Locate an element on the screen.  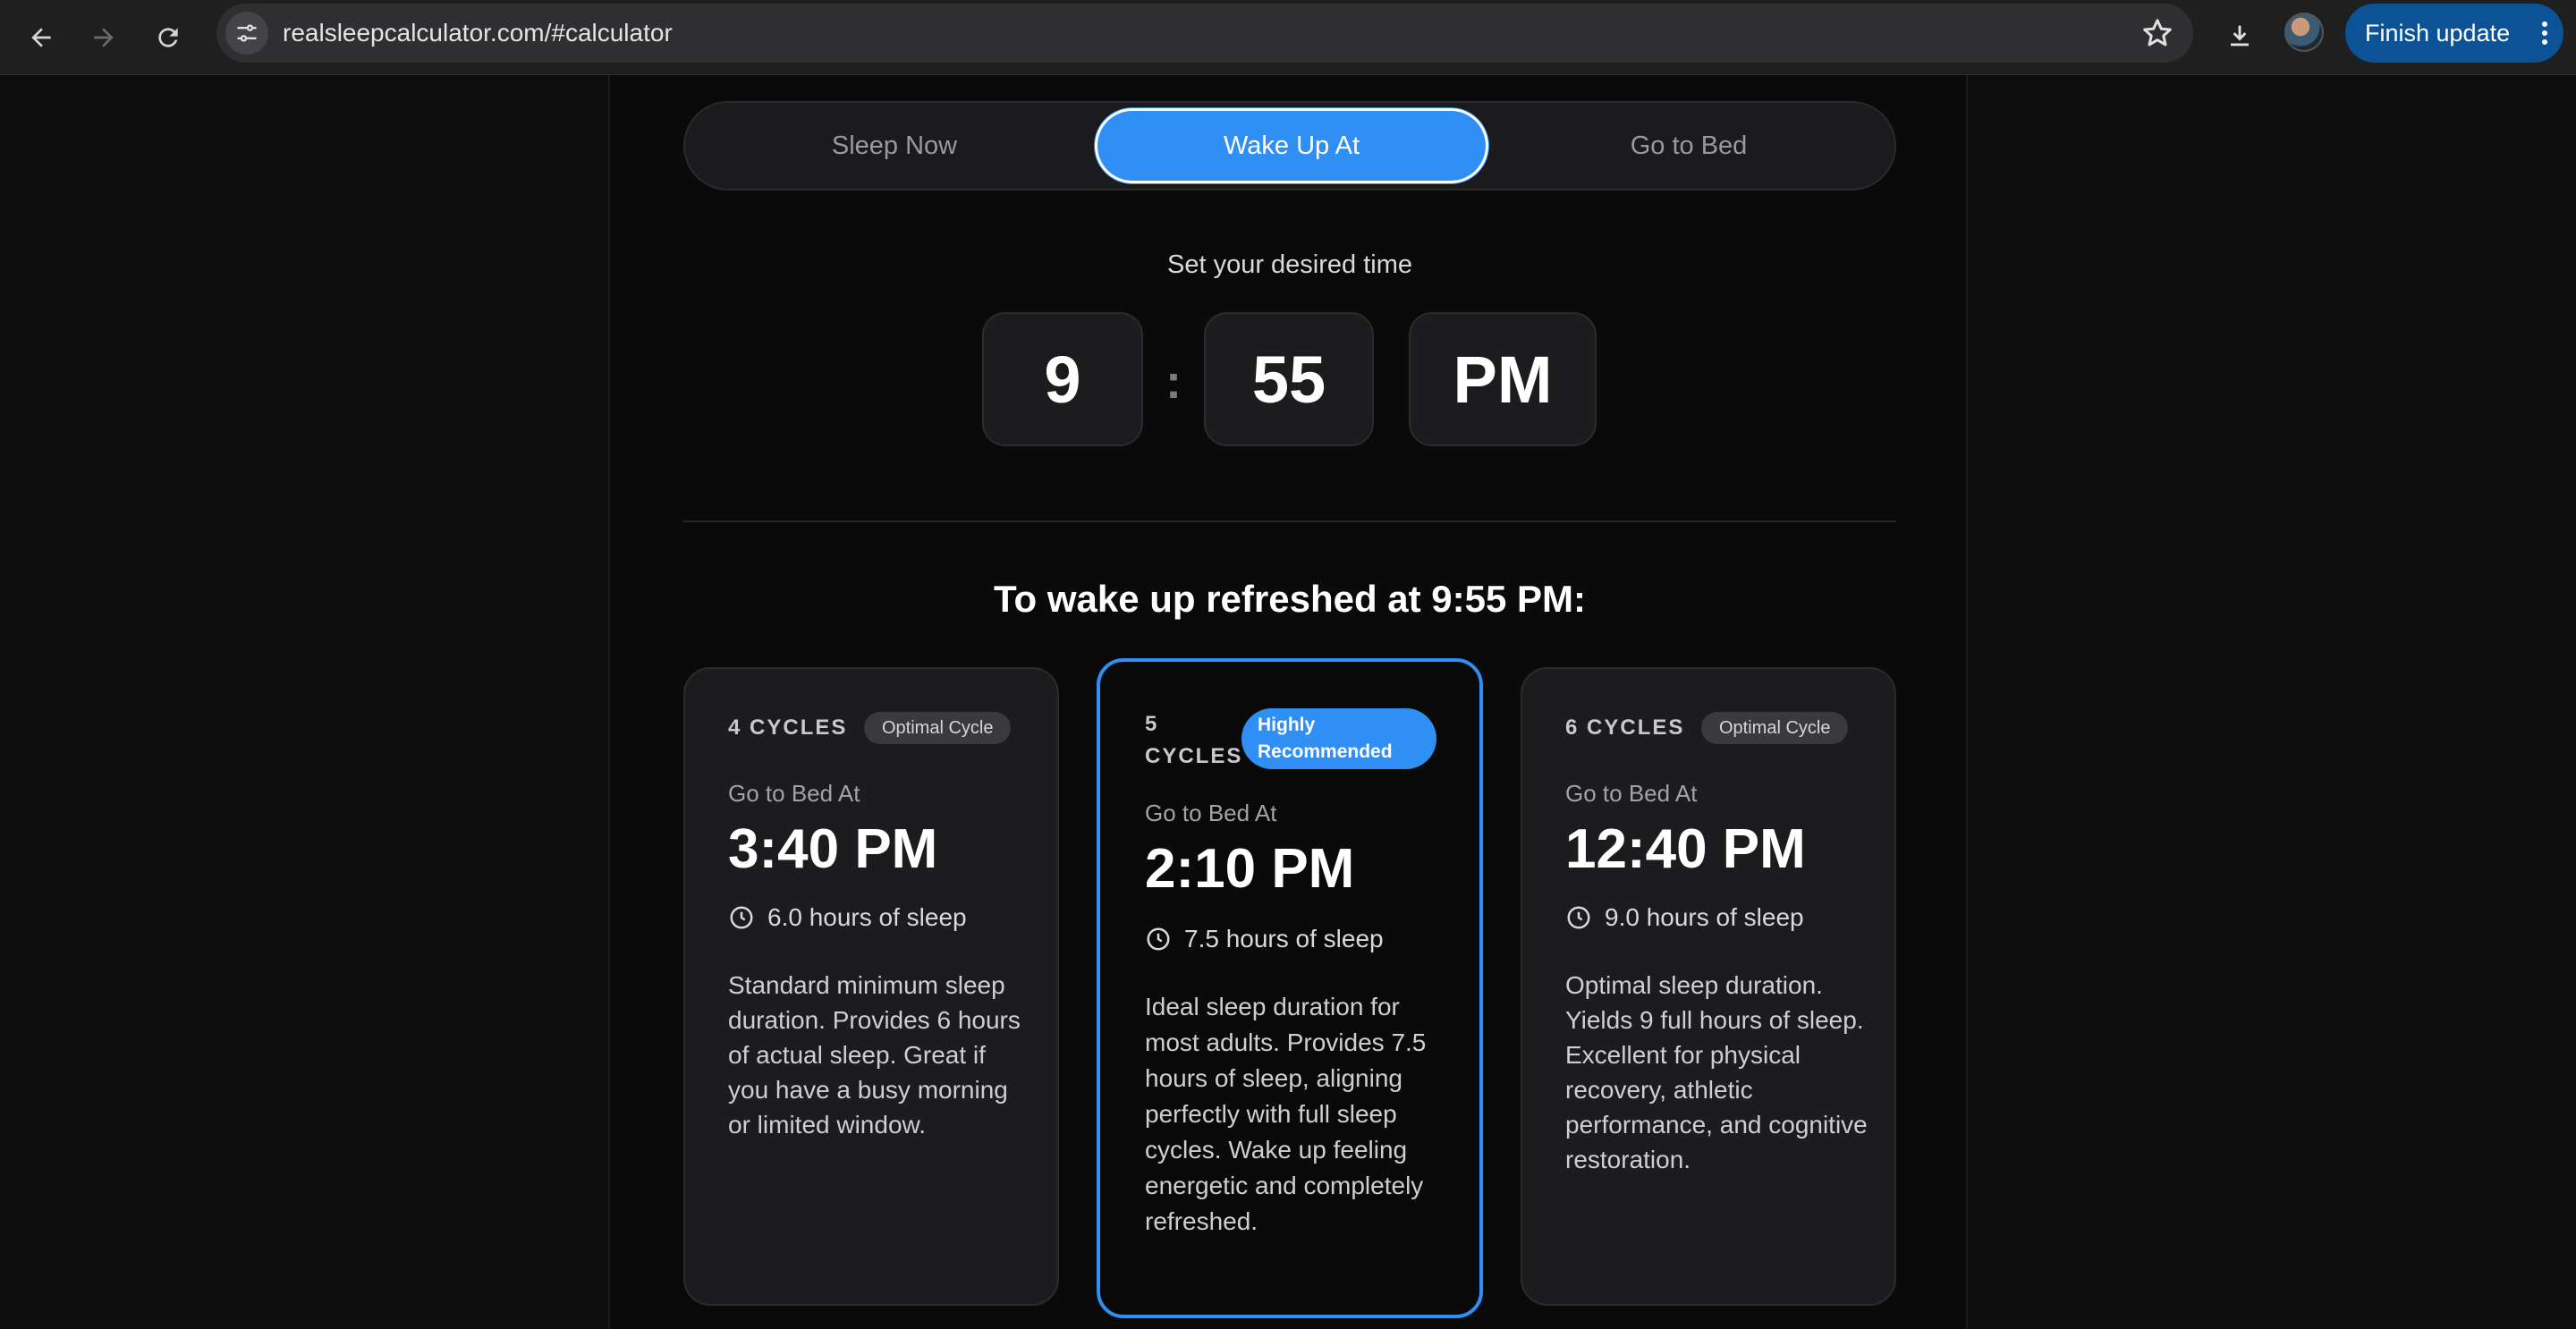
bedtime-value: 2:10 PM is located at coordinates (1250, 869).